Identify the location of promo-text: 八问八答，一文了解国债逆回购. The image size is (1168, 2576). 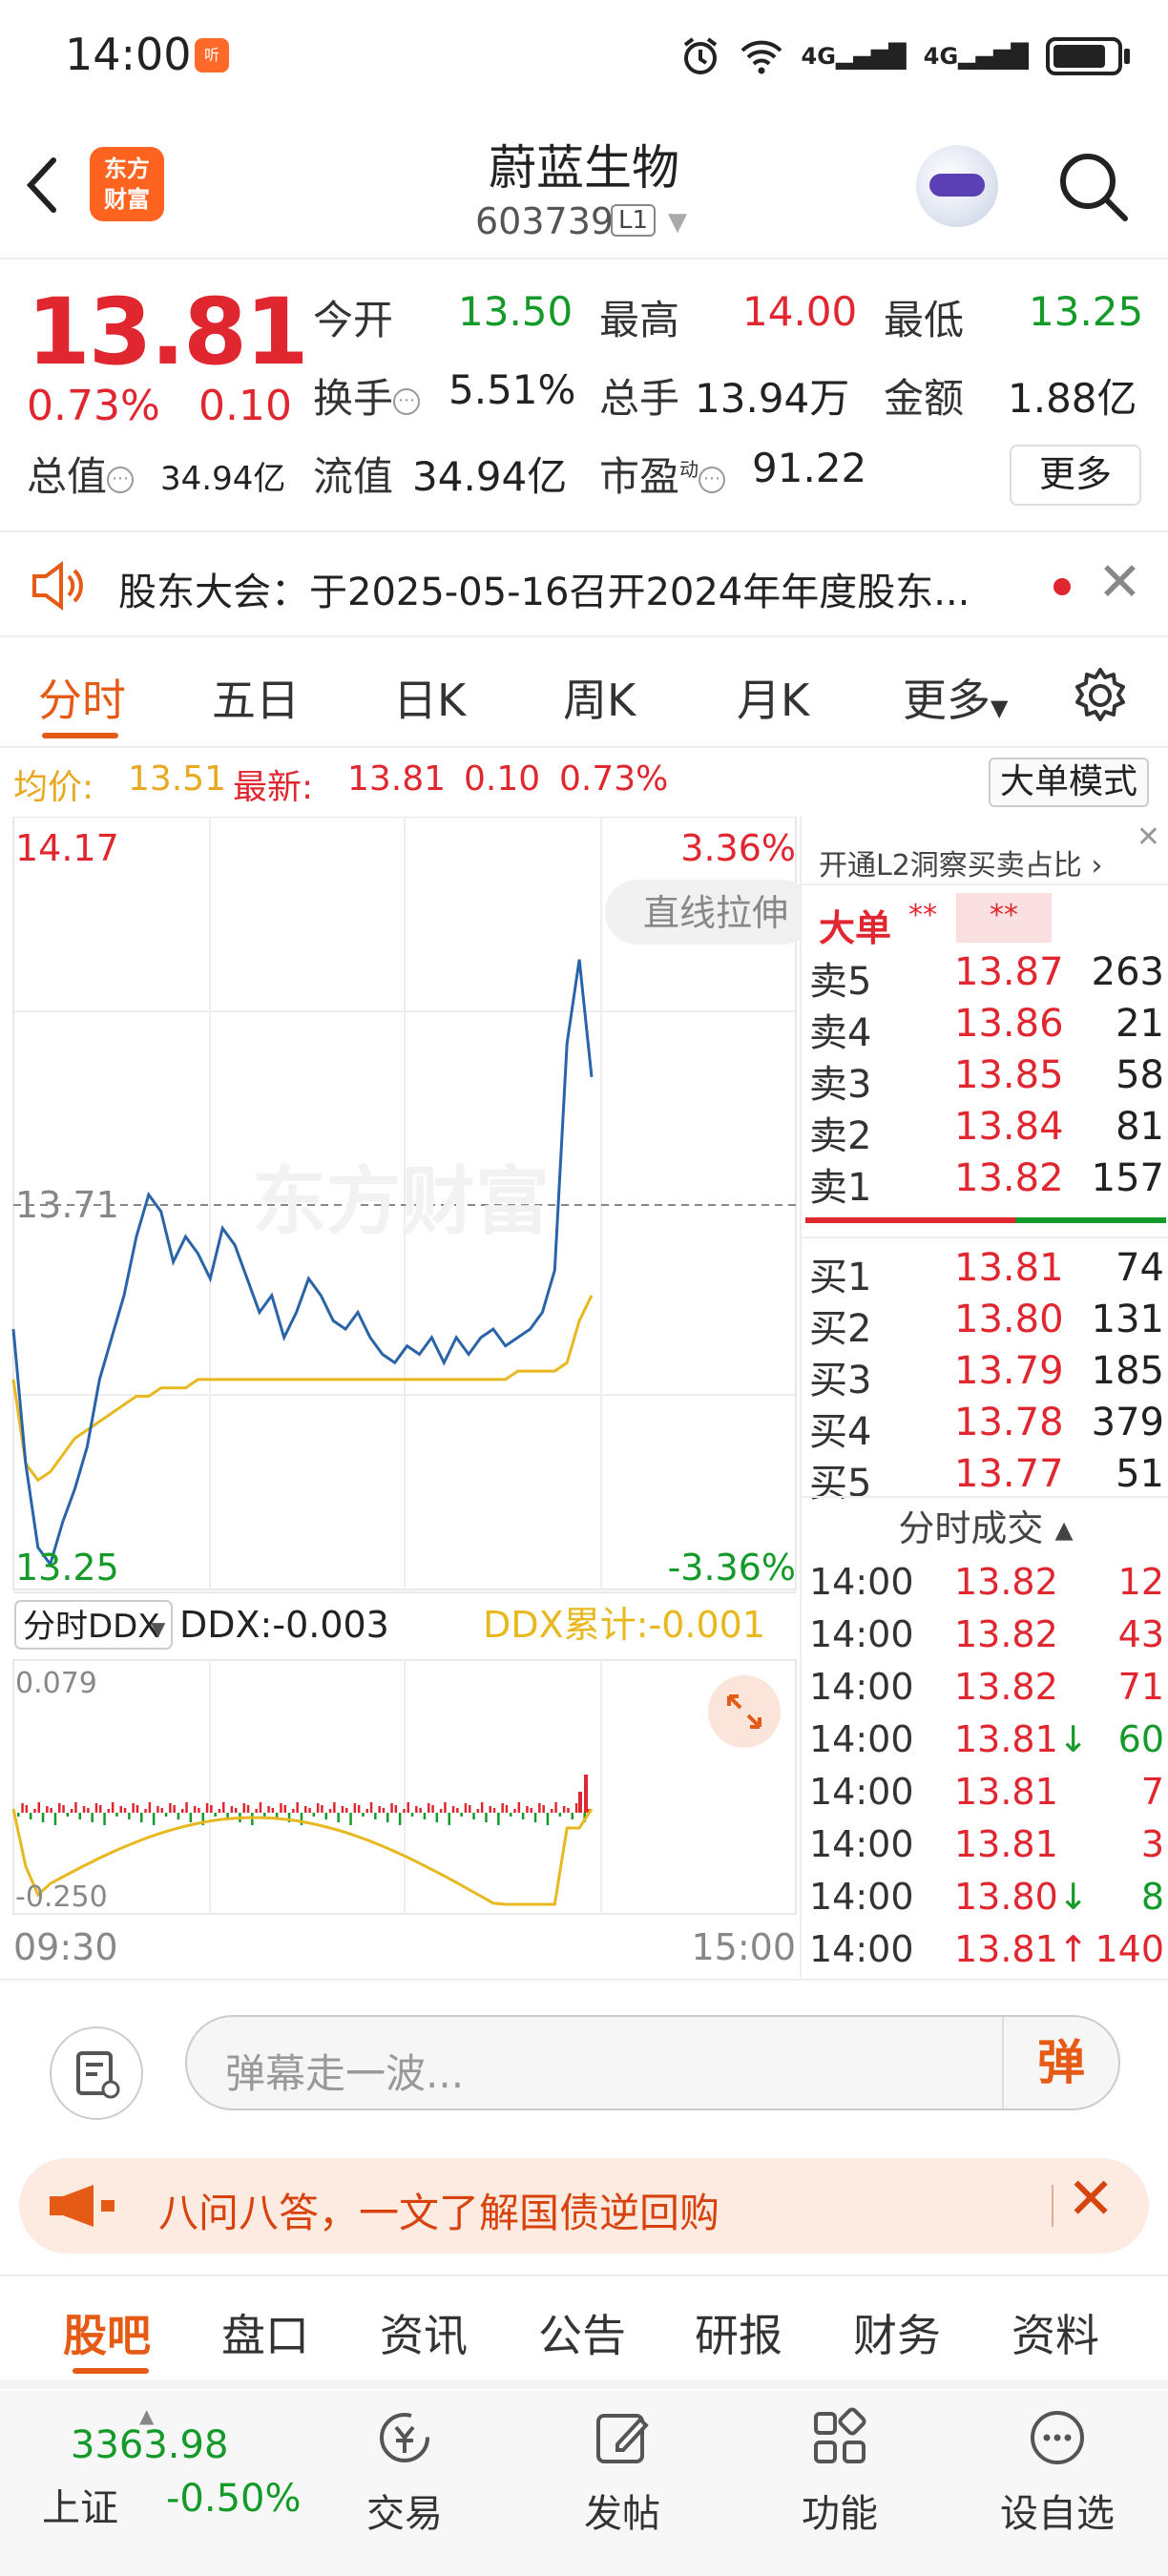
(439, 2210).